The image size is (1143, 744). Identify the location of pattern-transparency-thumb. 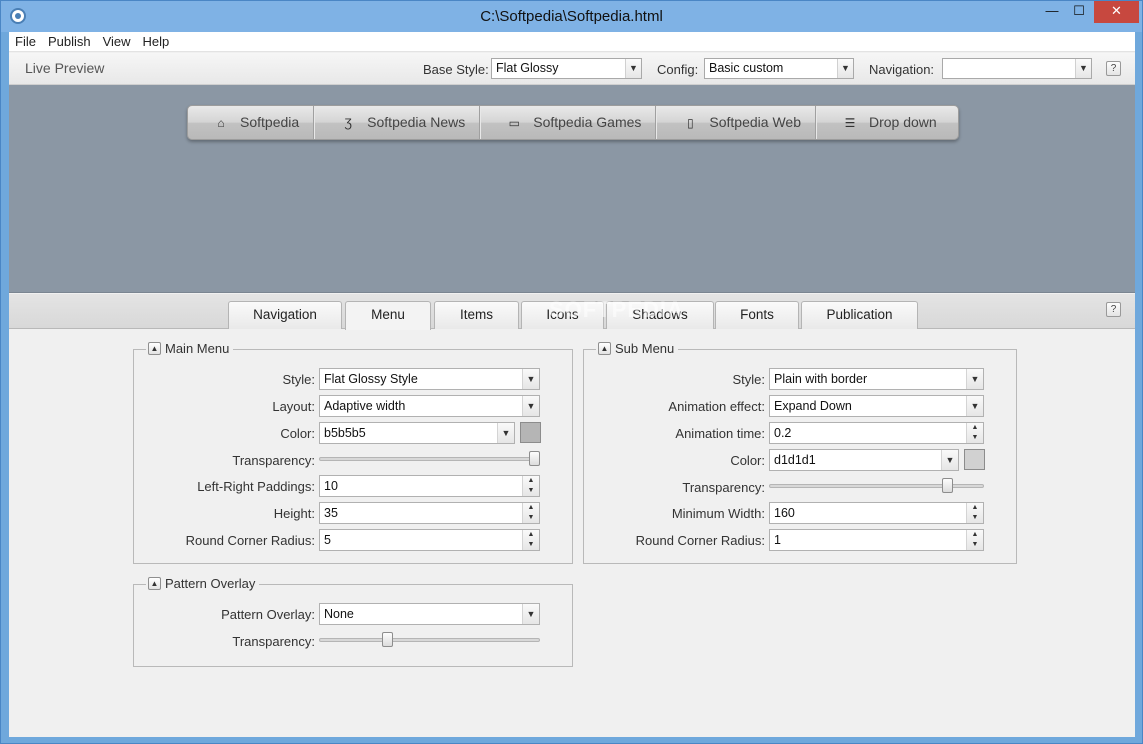
(387, 639).